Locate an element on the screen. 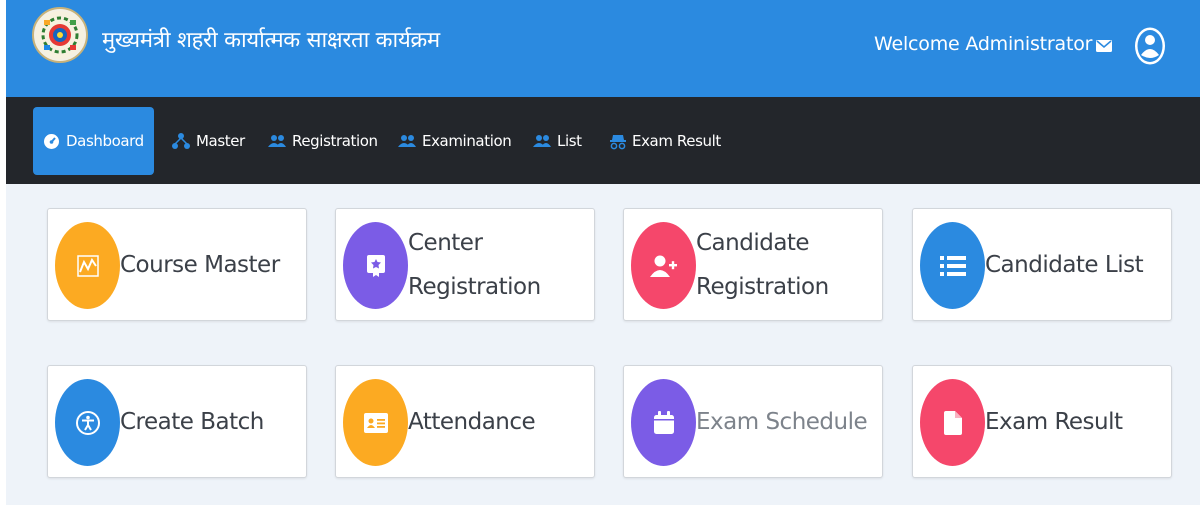 The image size is (1202, 505). card-label: Attendance is located at coordinates (472, 421).